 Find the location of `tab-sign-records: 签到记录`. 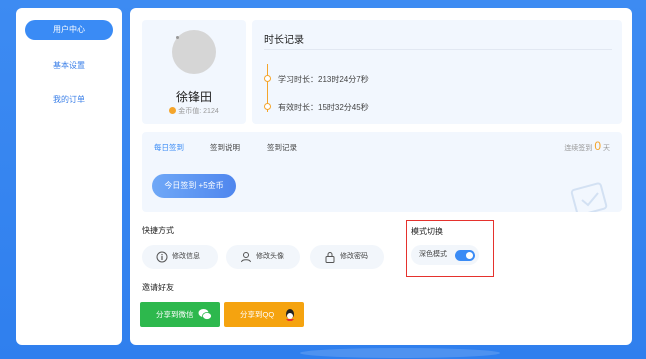

tab-sign-records: 签到记录 is located at coordinates (282, 147).